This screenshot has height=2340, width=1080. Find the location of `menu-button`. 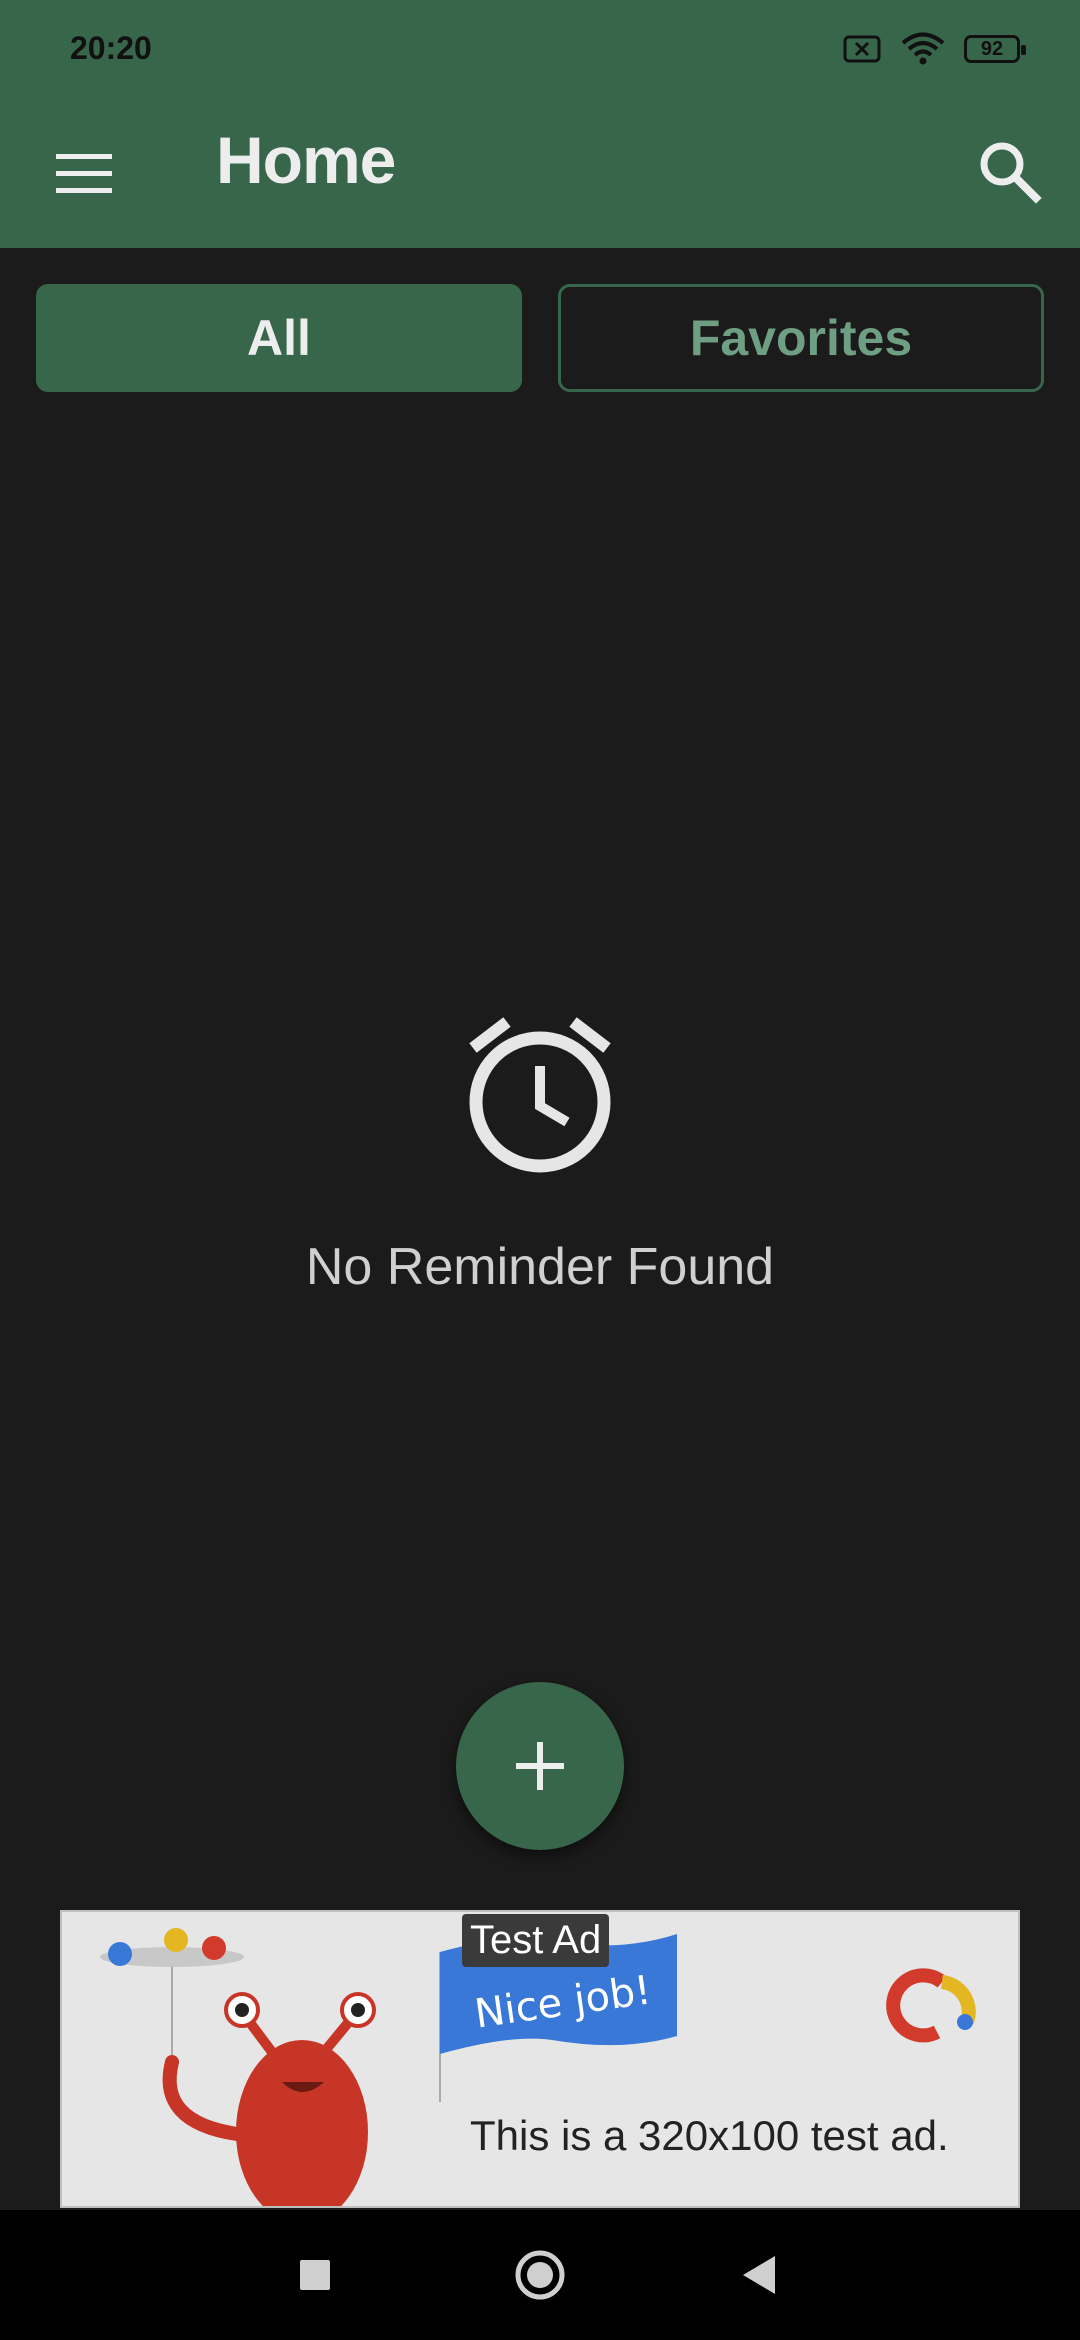

menu-button is located at coordinates (84, 174).